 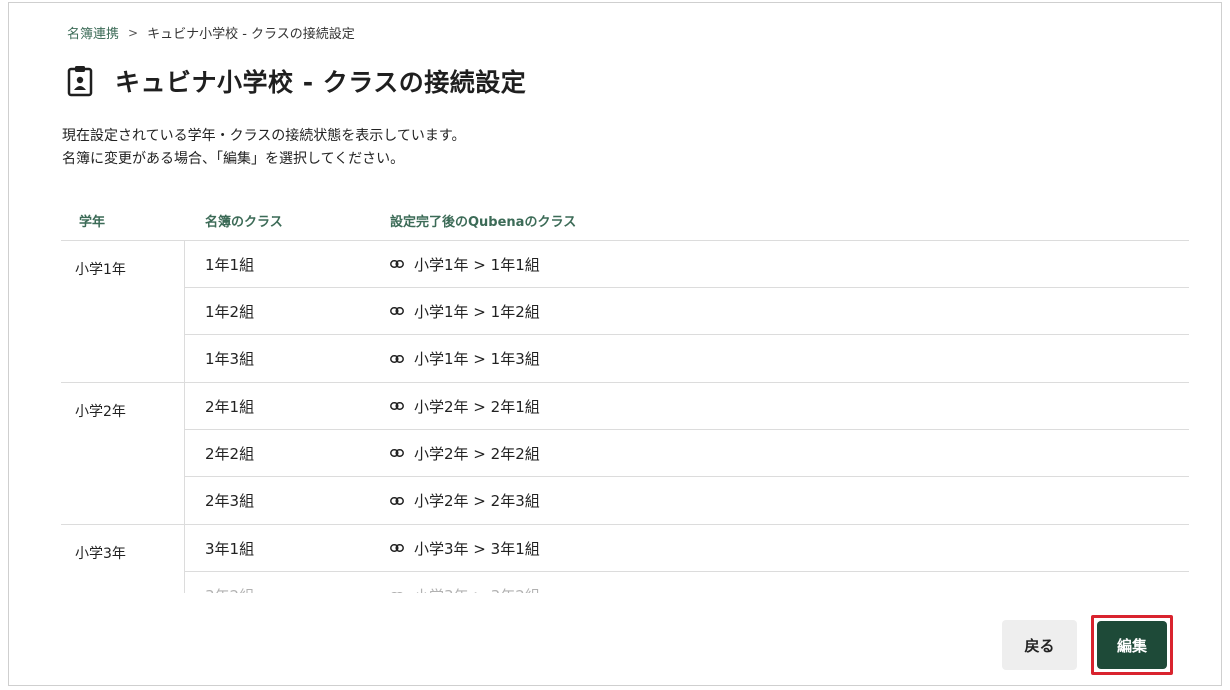 What do you see at coordinates (625, 221) in the screenshot?
I see `table-header: 学年 名簿のクラス 設定完了後のQubenaのクラス` at bounding box center [625, 221].